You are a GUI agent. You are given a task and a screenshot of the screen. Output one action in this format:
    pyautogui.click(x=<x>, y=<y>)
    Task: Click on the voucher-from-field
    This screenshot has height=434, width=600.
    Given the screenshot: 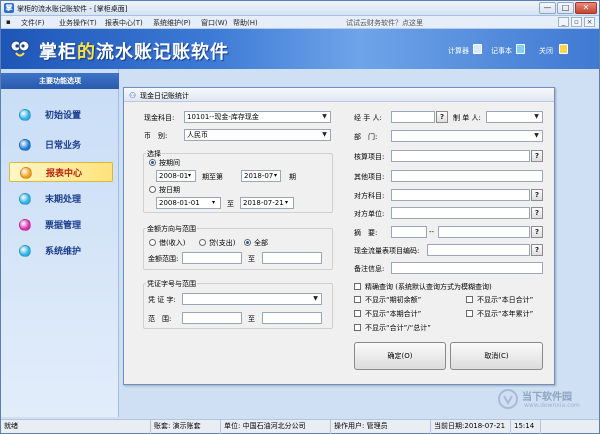 What is the action you would take?
    pyautogui.click(x=212, y=318)
    